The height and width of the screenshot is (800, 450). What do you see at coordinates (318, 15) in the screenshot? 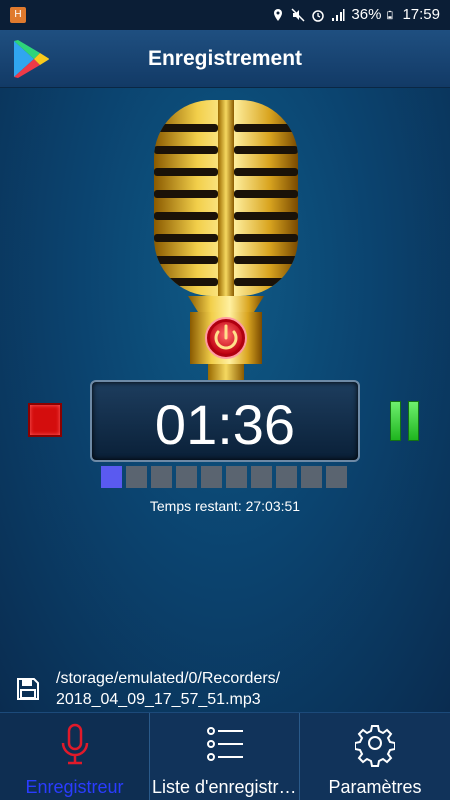
I see `alarm-icon` at bounding box center [318, 15].